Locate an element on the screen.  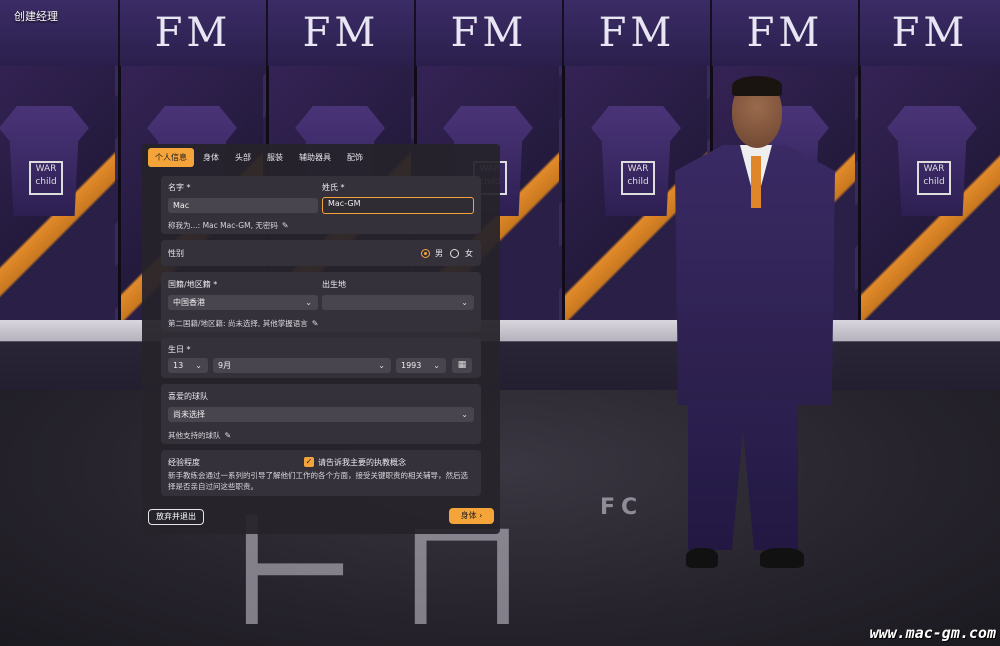
check-icon: ✓ is located at coordinates (309, 462).